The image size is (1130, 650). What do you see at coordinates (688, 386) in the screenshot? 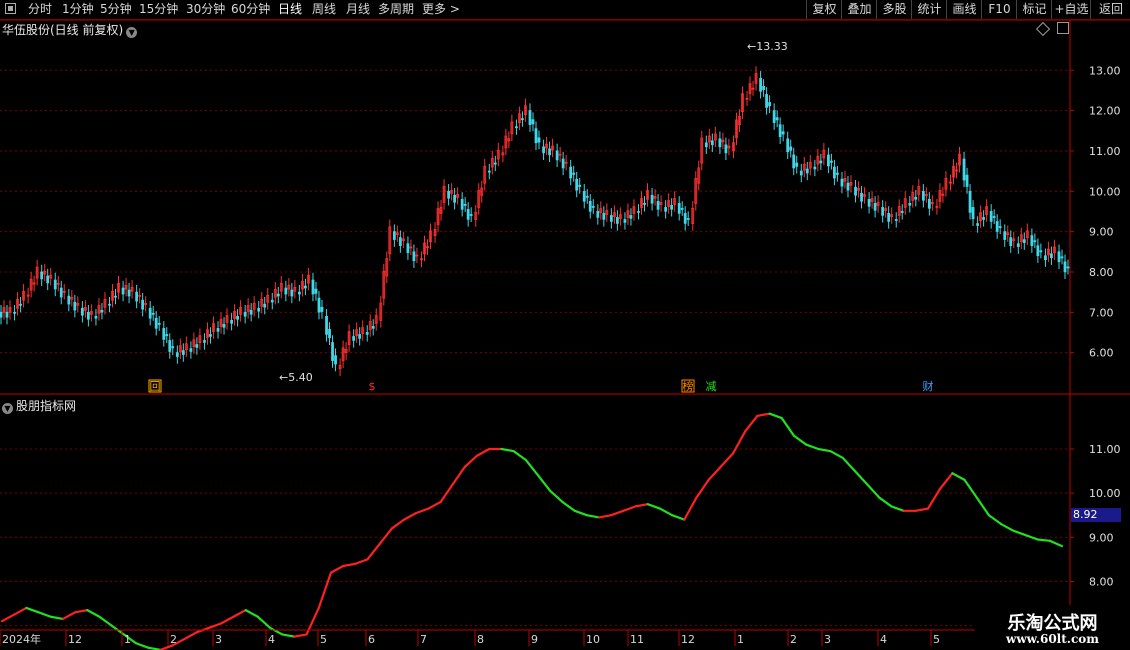
I see `event-marker: 榜` at bounding box center [688, 386].